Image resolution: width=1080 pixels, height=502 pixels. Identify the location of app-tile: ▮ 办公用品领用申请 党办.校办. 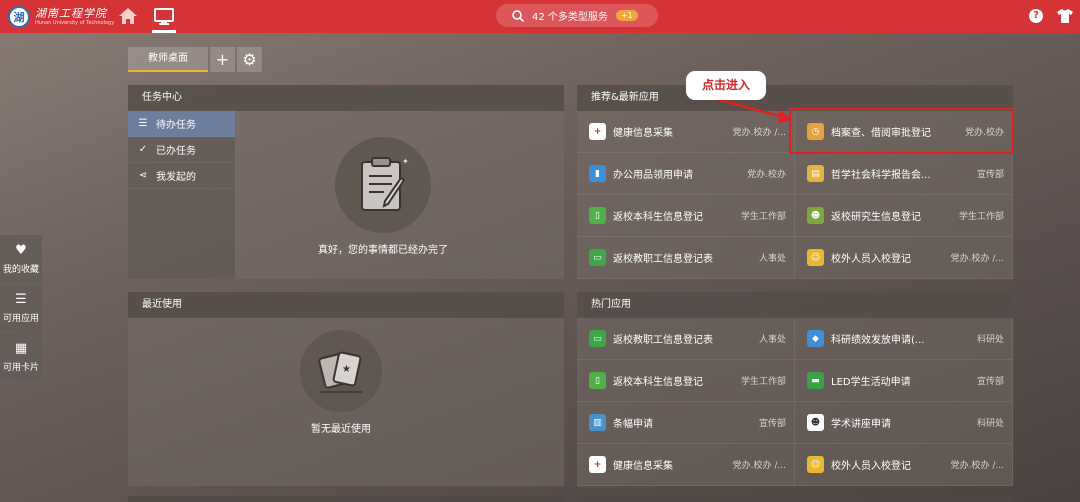
(686, 174).